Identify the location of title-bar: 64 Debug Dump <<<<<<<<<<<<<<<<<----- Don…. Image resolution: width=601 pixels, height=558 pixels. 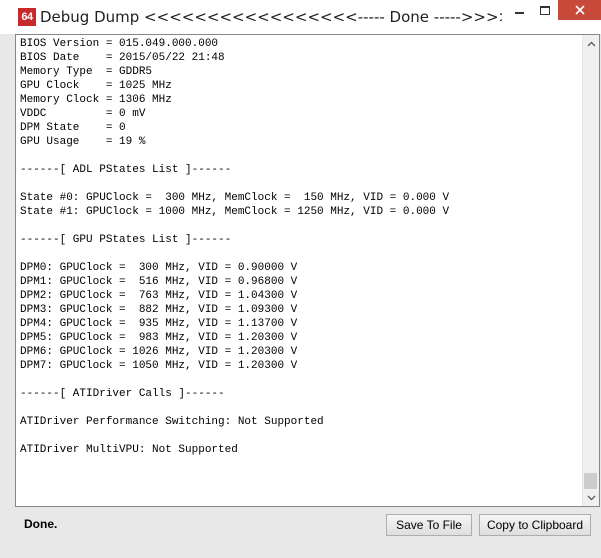
(300, 17).